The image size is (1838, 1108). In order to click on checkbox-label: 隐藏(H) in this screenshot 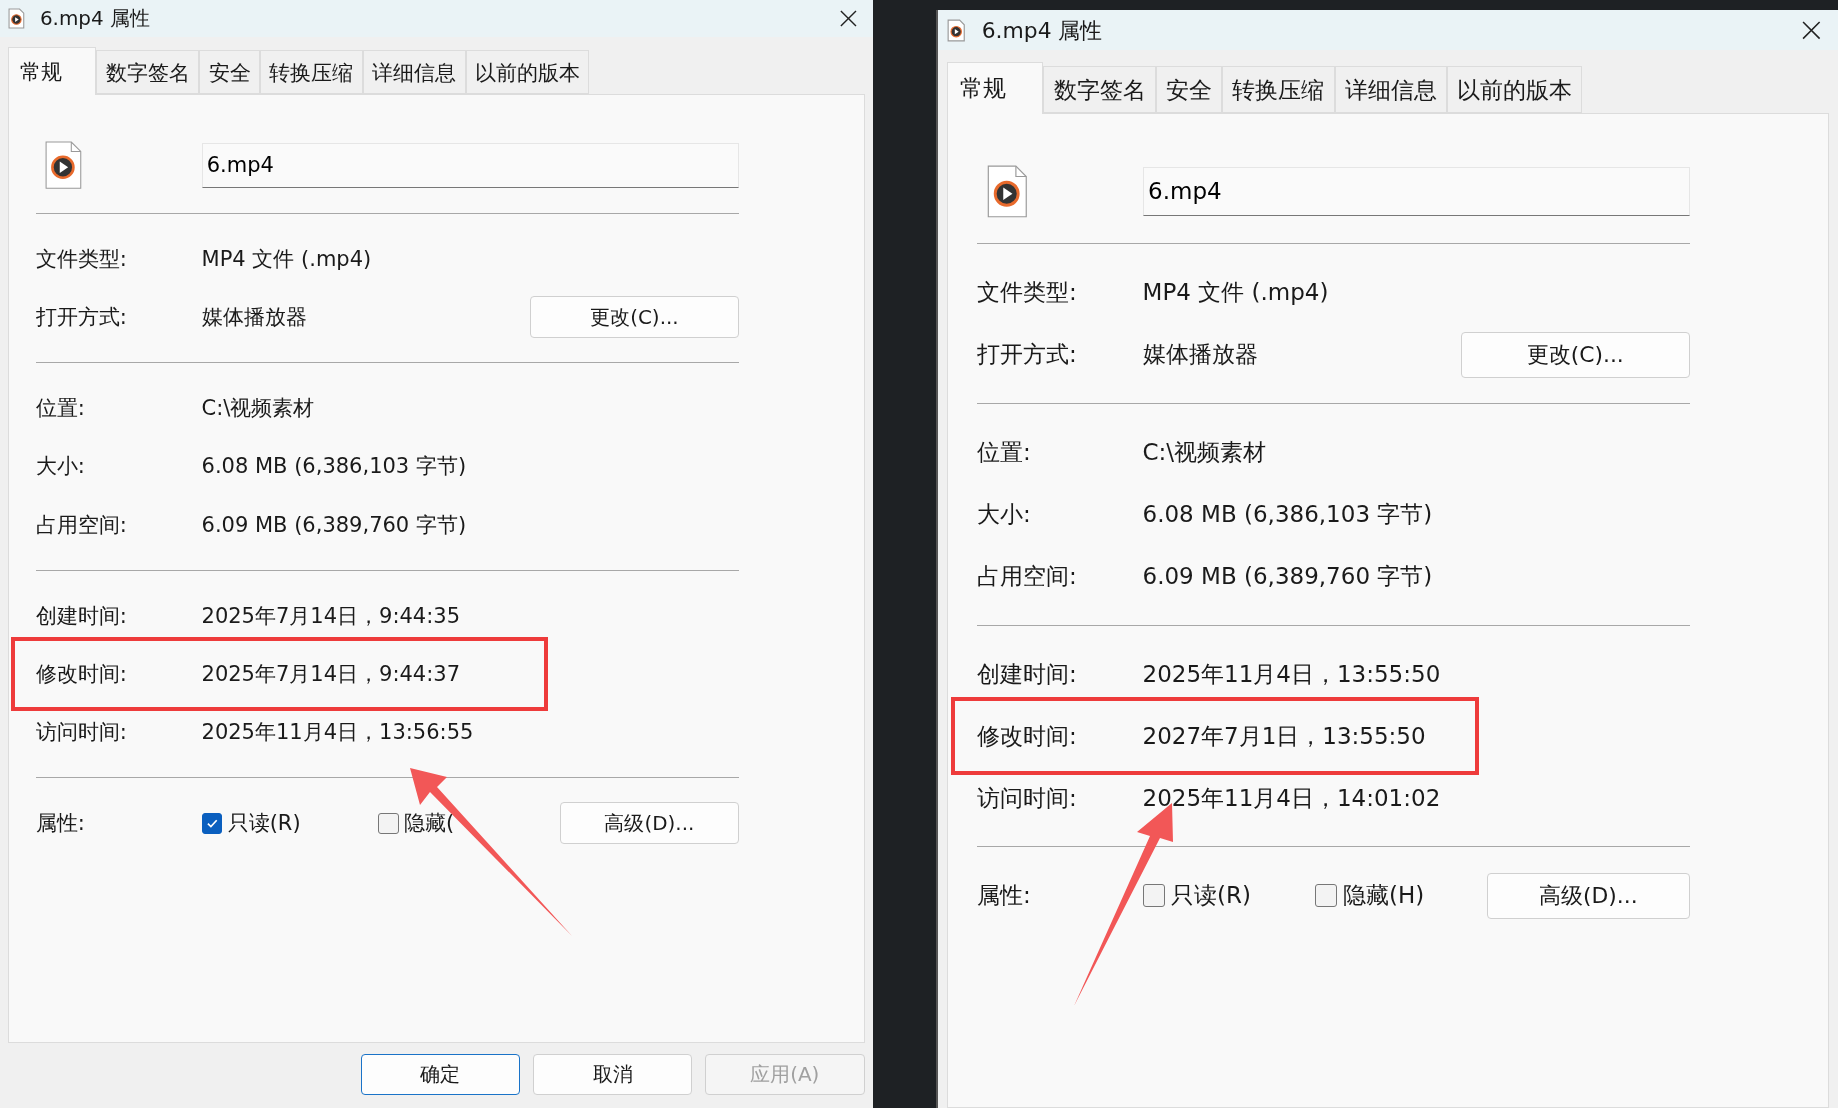, I will do `click(1384, 896)`.